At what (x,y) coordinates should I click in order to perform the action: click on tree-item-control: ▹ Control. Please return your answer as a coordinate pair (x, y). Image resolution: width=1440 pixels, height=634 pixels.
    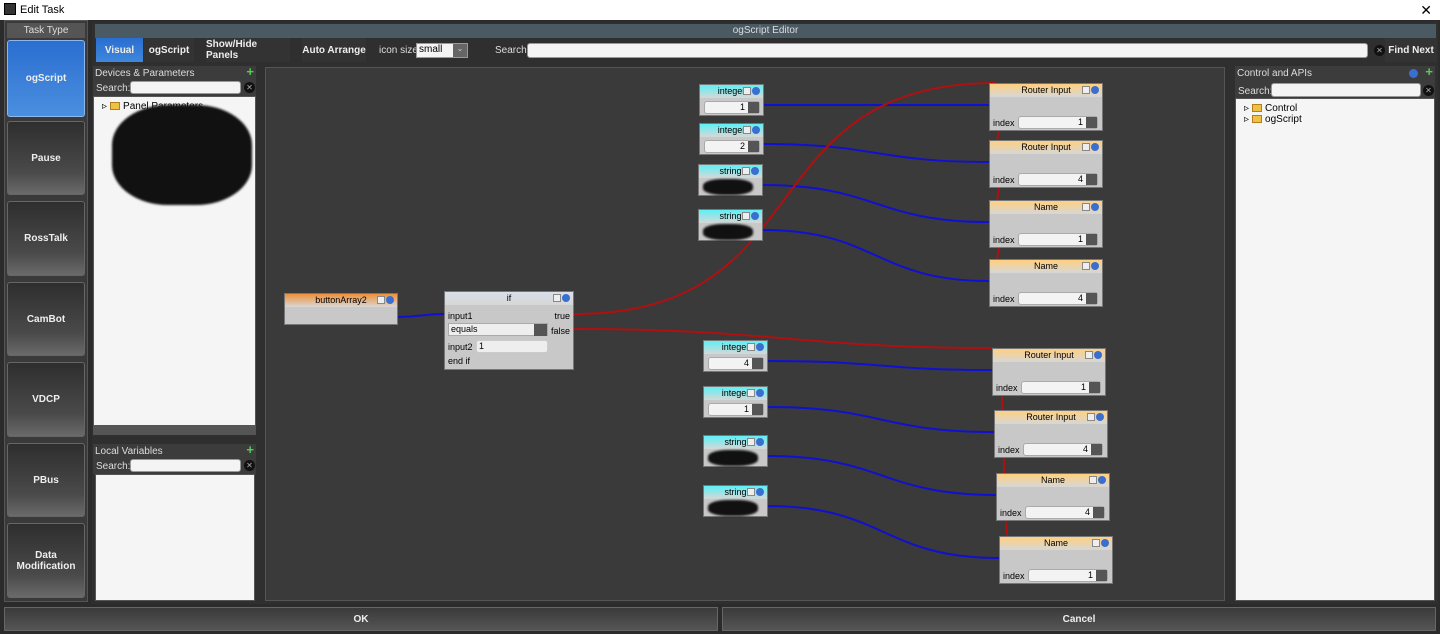
    Looking at the image, I should click on (1339, 108).